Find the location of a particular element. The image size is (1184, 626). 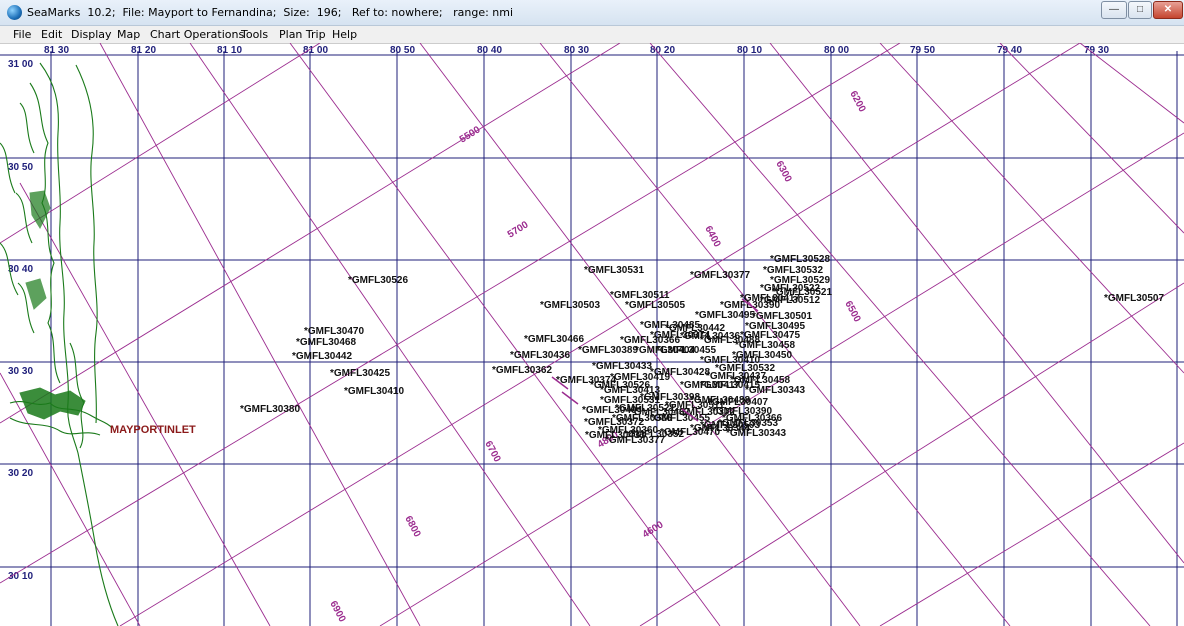

loran-label: 5700 is located at coordinates (518, 229).